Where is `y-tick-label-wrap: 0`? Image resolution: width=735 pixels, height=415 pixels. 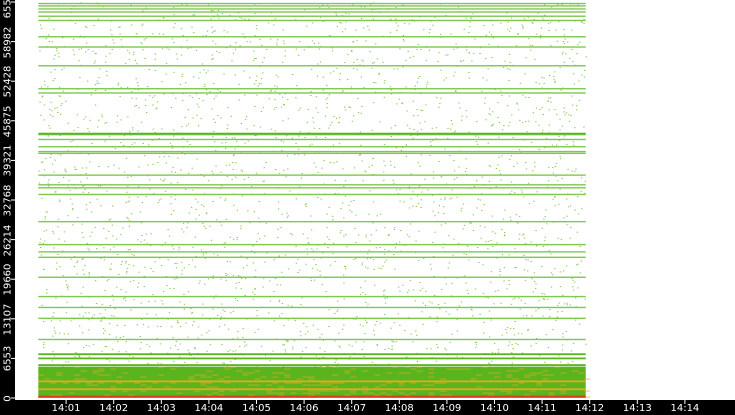
y-tick-label-wrap: 0 is located at coordinates (7, 398).